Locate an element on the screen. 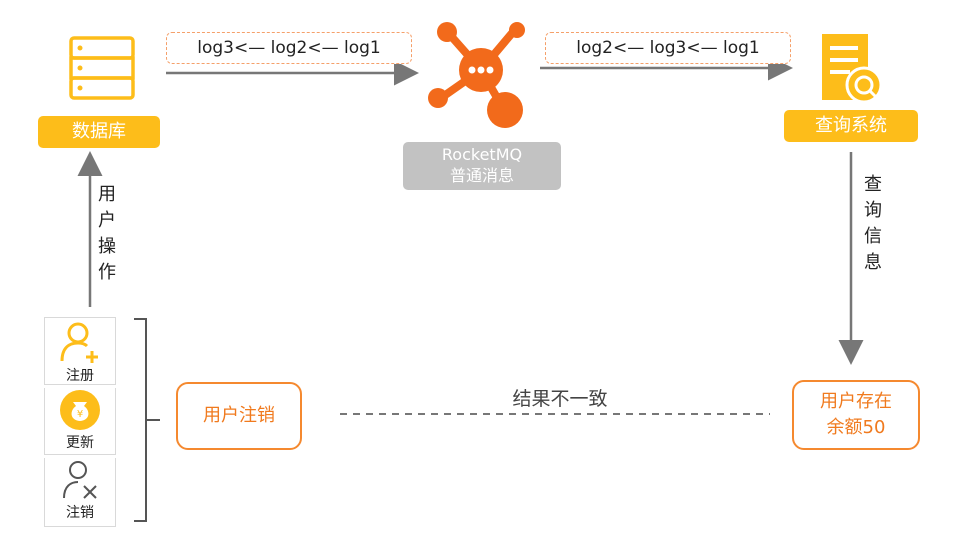  inconsistent-label: 结果不一致 is located at coordinates (560, 399).